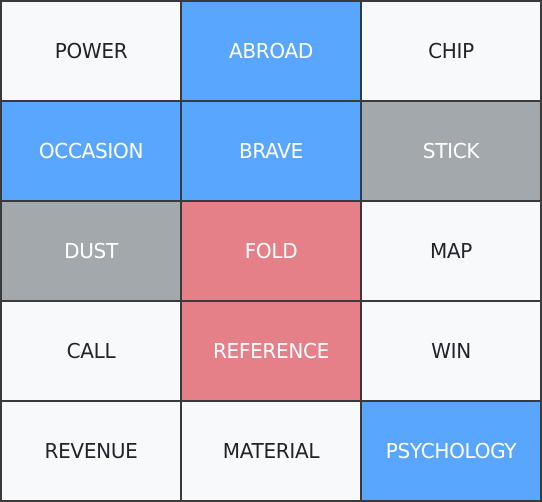 The image size is (542, 502). What do you see at coordinates (271, 351) in the screenshot?
I see `card-reference: REFERENCE` at bounding box center [271, 351].